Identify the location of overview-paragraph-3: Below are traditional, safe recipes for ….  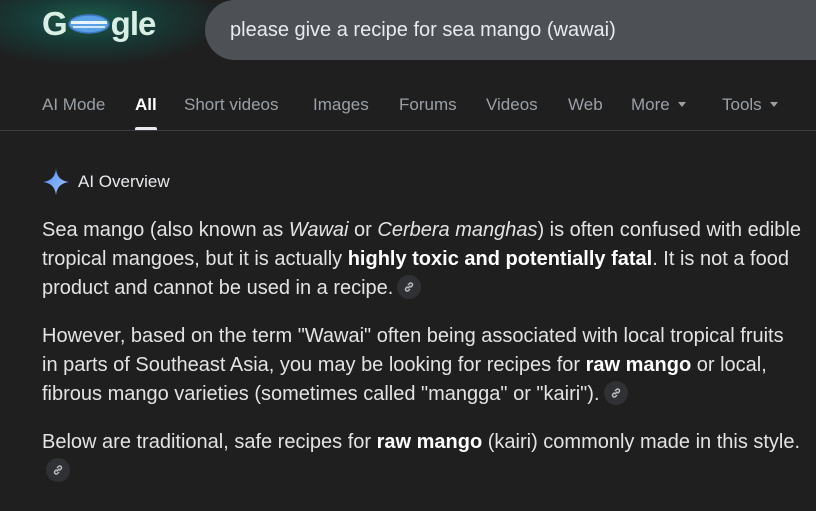
(422, 457).